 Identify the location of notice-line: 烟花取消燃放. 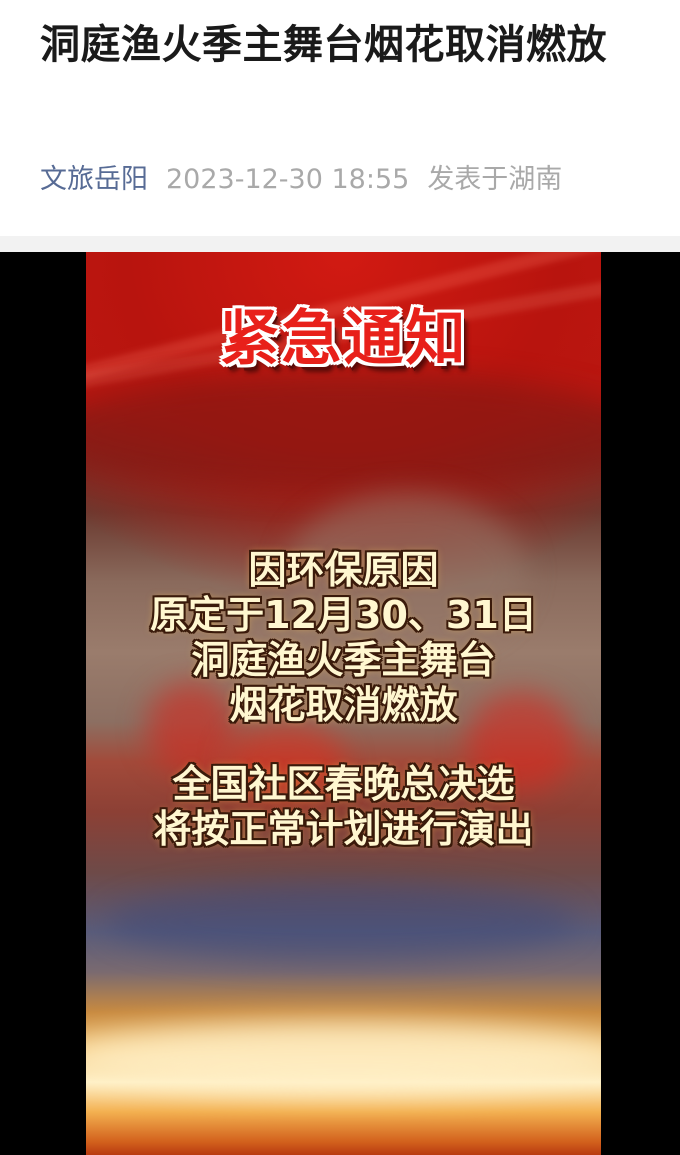
(343, 705).